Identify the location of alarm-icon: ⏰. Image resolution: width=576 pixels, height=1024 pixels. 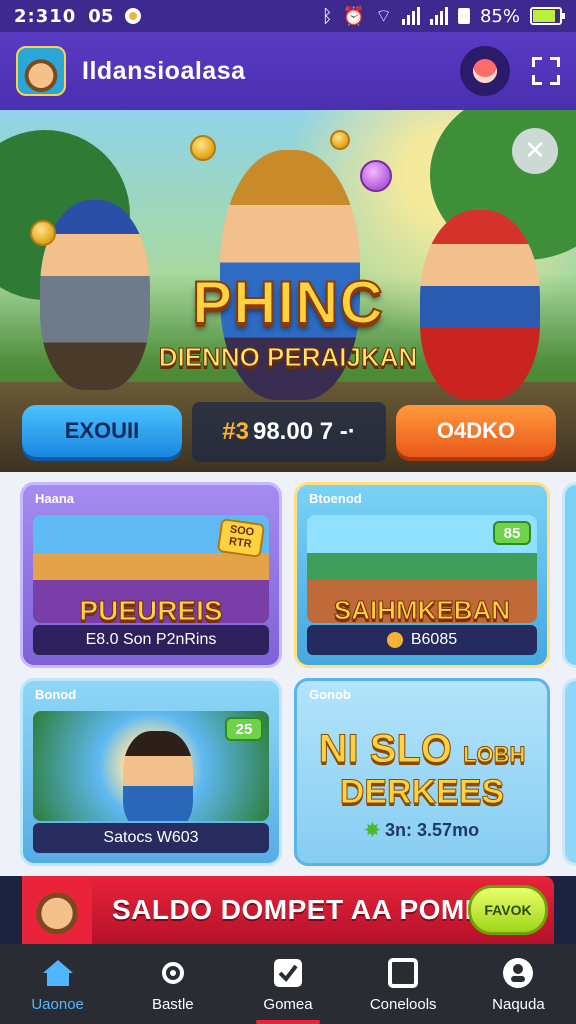
(354, 16).